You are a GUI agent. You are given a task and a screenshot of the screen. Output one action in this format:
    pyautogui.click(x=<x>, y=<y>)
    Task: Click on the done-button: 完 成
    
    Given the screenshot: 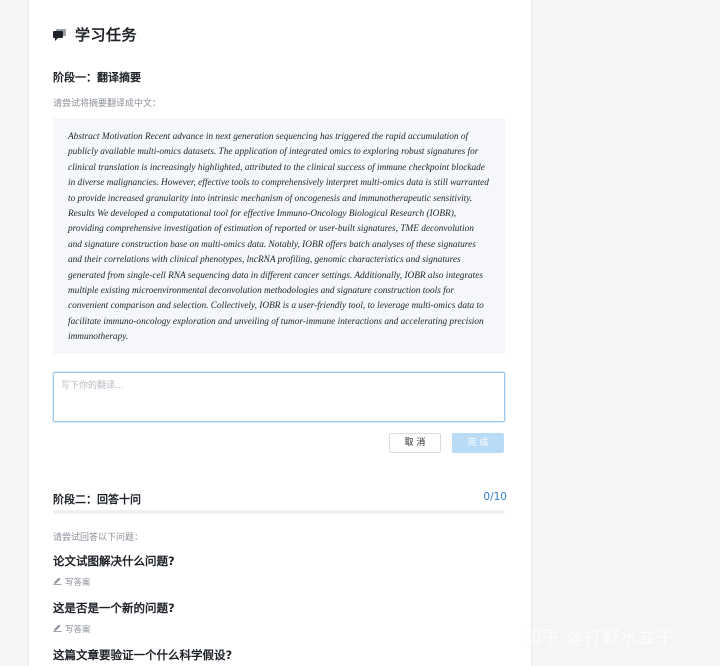 What is the action you would take?
    pyautogui.click(x=478, y=443)
    